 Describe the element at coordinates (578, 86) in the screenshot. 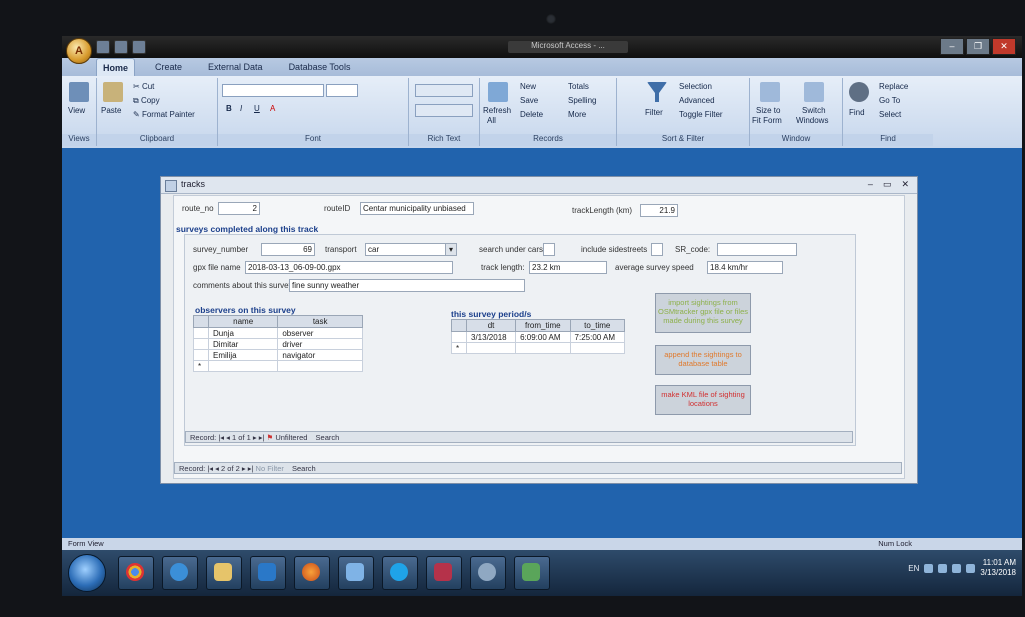

I see `totals-button: Totals` at that location.